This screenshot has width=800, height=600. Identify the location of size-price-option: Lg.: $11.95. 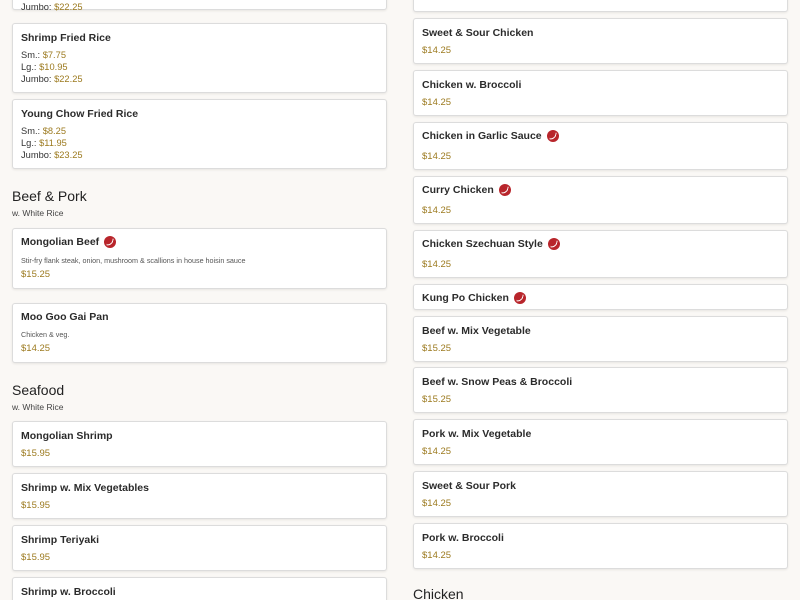
(44, 143).